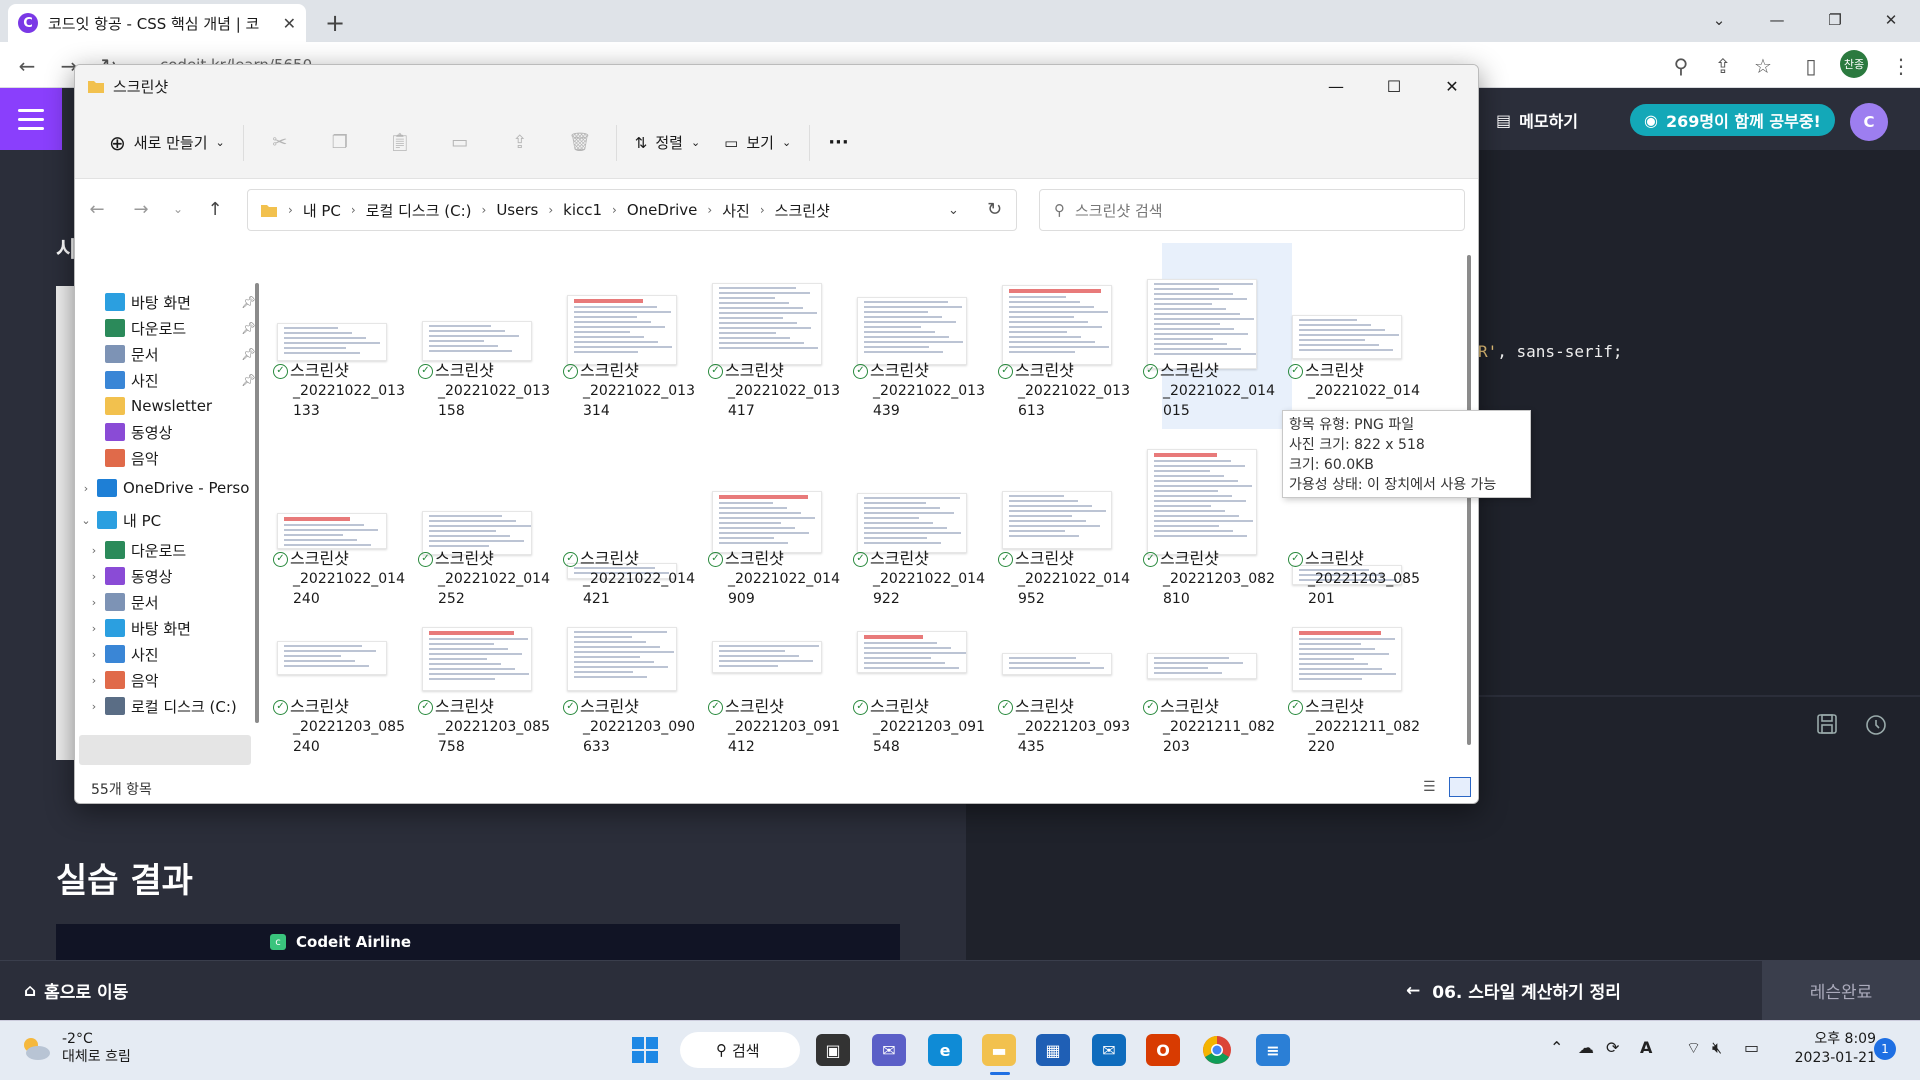  Describe the element at coordinates (1109, 1050) in the screenshot. I see `mail-icon: ✉` at that location.